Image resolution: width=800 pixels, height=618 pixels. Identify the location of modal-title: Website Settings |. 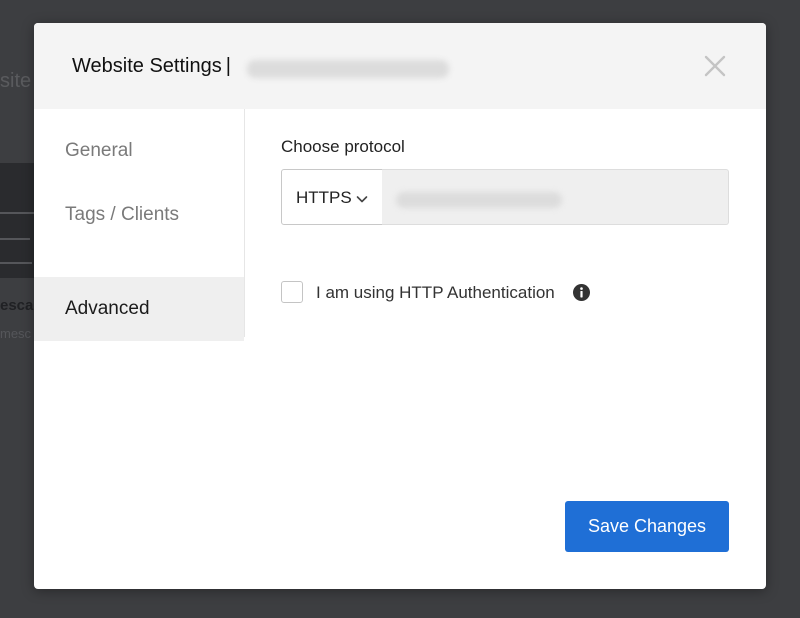
(151, 66).